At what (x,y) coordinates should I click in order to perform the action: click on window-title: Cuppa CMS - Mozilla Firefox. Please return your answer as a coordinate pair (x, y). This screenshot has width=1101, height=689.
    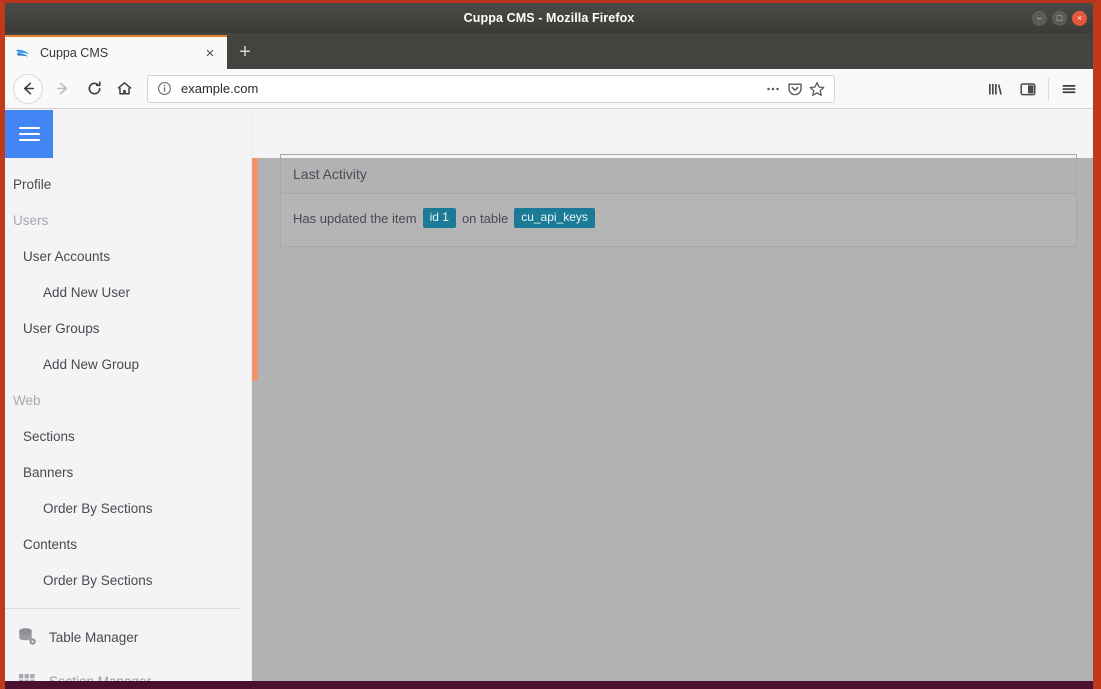
    Looking at the image, I should click on (549, 18).